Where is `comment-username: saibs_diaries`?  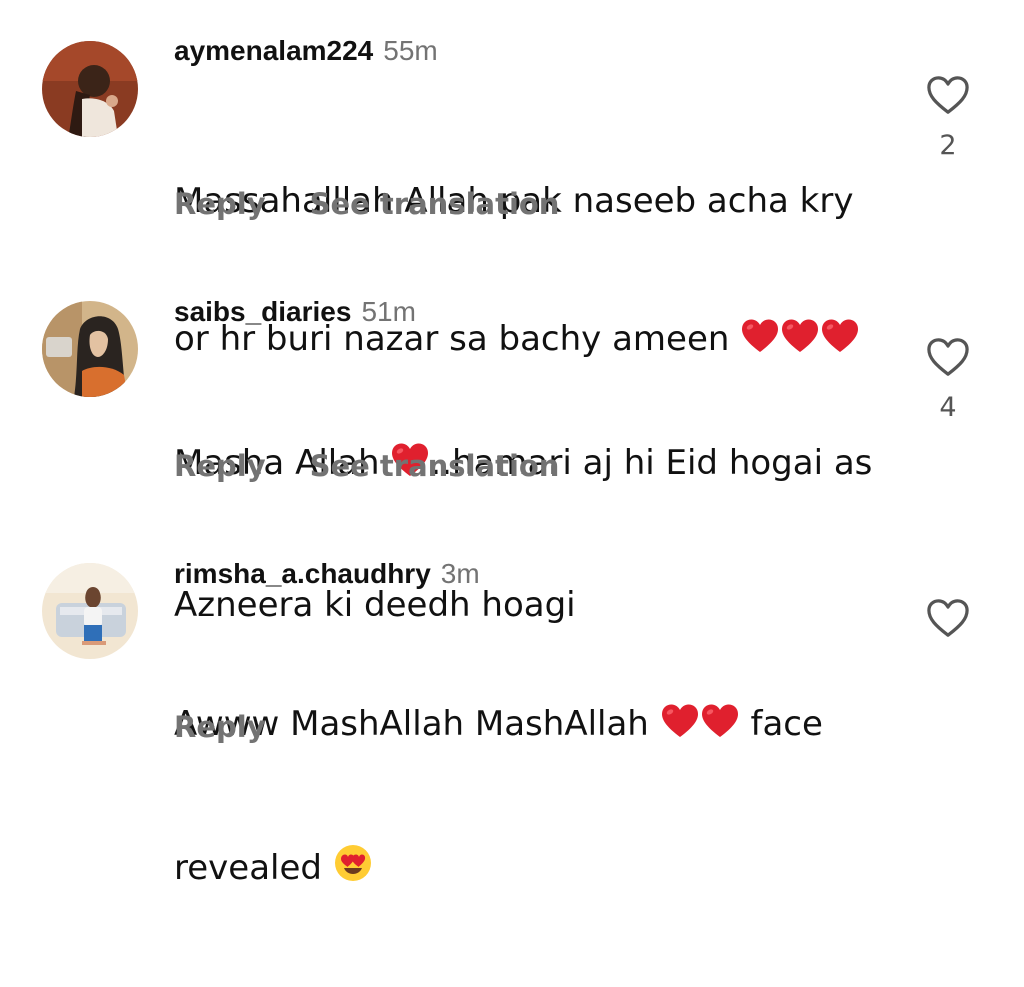 comment-username: saibs_diaries is located at coordinates (262, 312).